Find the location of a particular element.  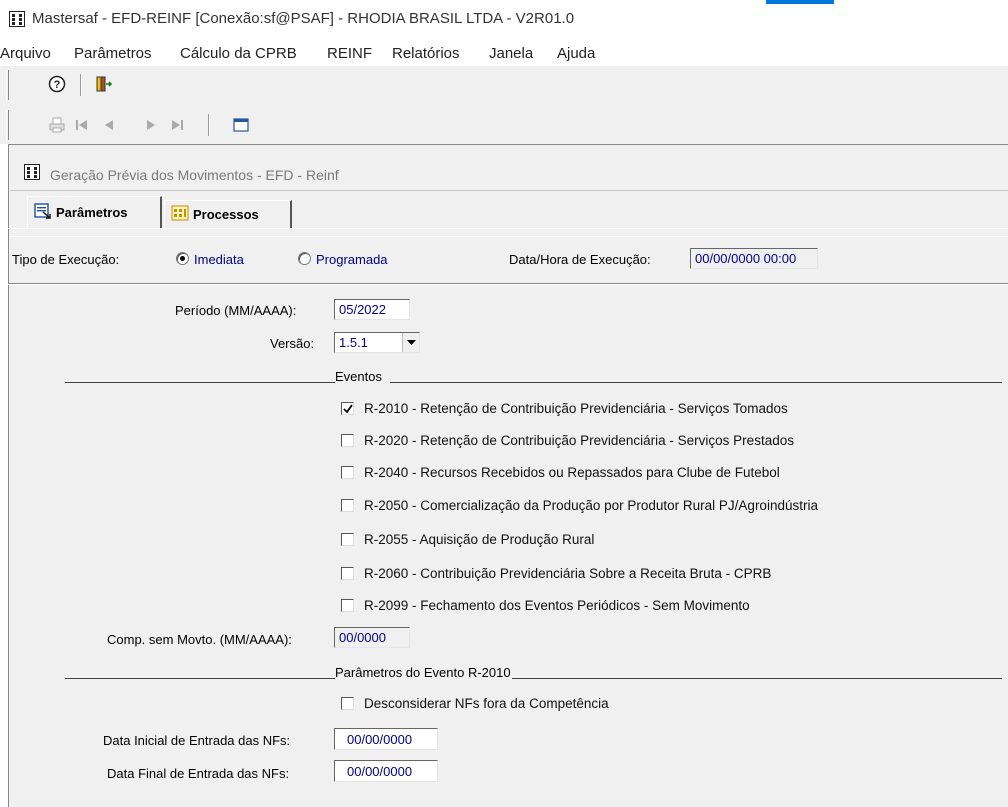

event-r2050-checkbox is located at coordinates (347, 505).